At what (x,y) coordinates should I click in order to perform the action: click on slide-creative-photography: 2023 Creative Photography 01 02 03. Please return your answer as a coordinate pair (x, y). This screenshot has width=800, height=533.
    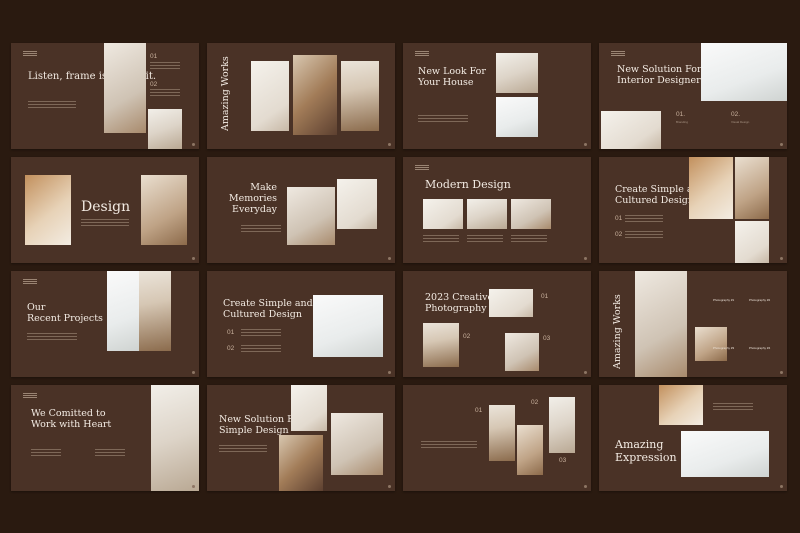
    Looking at the image, I should click on (497, 324).